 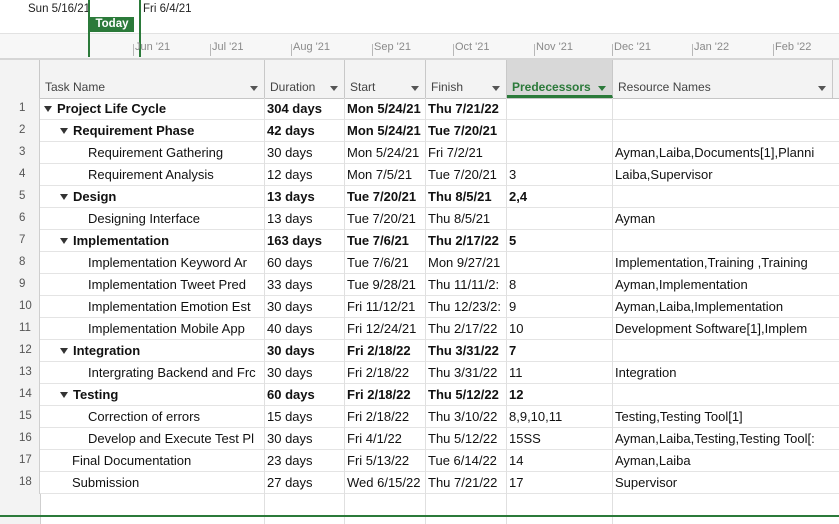 What do you see at coordinates (560, 241) in the screenshot?
I see `predecessors-cell: 5` at bounding box center [560, 241].